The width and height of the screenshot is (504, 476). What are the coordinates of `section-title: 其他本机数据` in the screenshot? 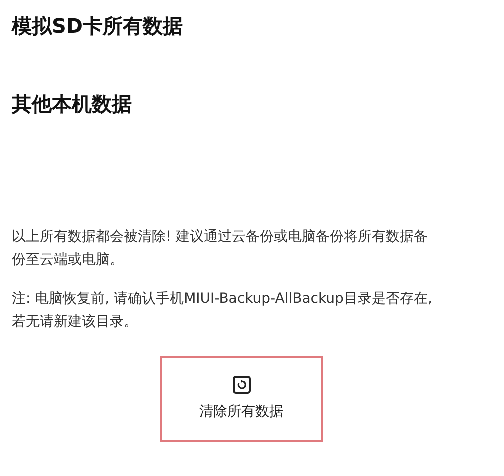 It's located at (72, 104).